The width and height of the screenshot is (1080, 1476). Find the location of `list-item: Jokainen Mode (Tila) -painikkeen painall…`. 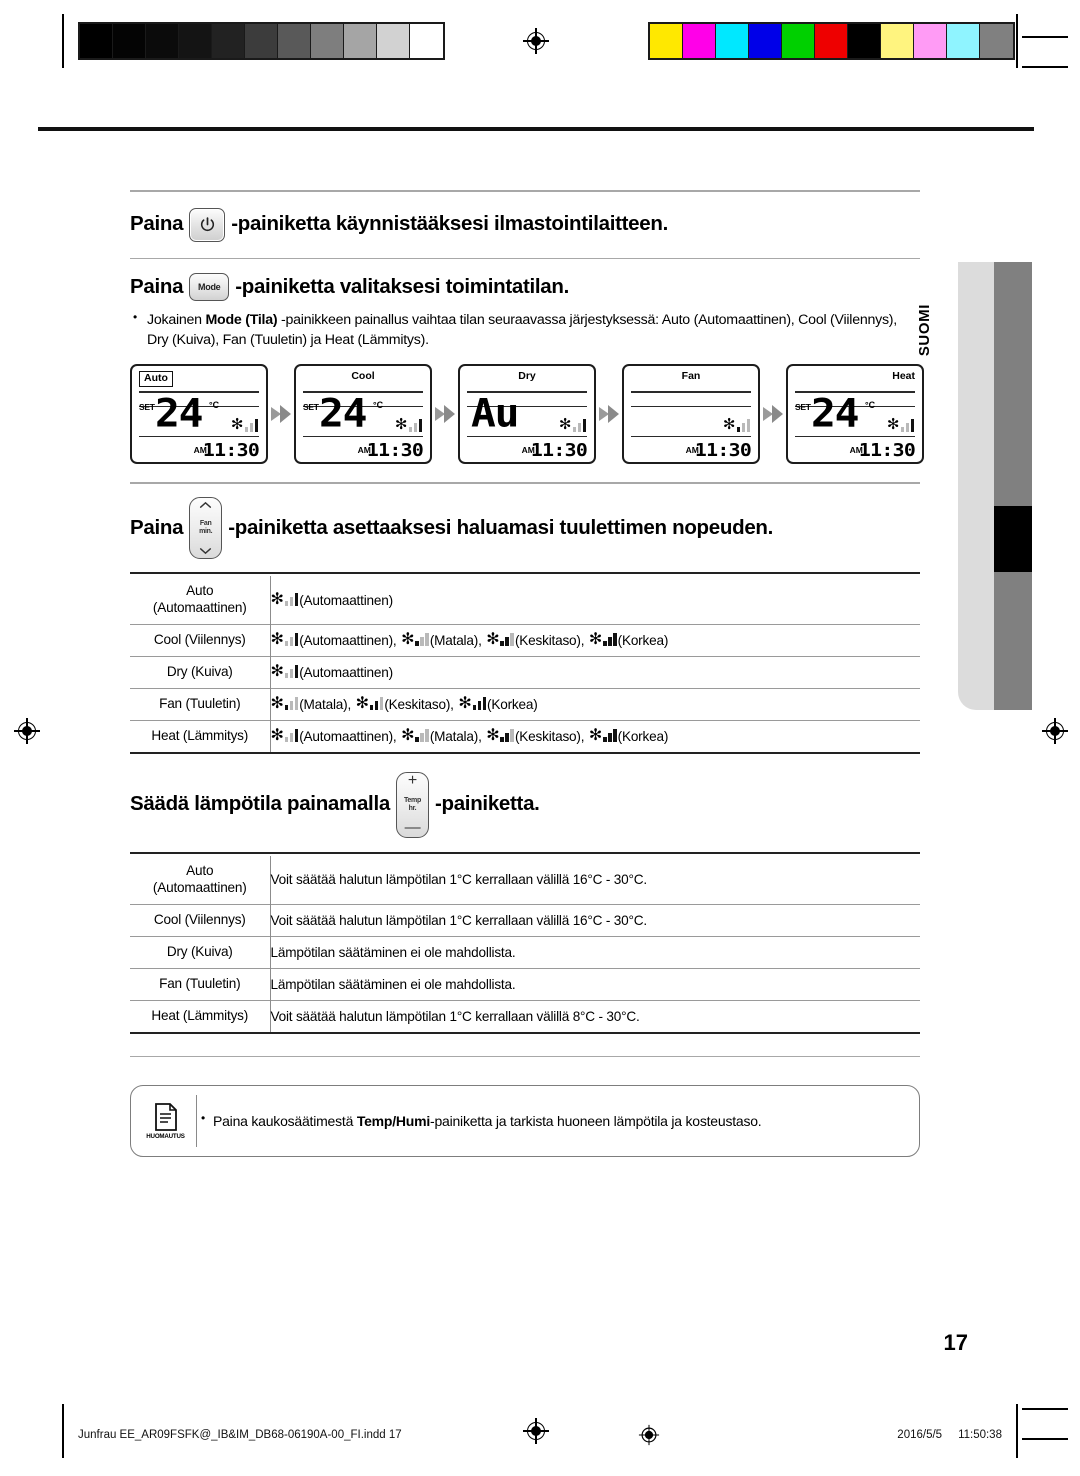

list-item: Jokainen Mode (Tila) -painikkeen painall… is located at coordinates (525, 329).